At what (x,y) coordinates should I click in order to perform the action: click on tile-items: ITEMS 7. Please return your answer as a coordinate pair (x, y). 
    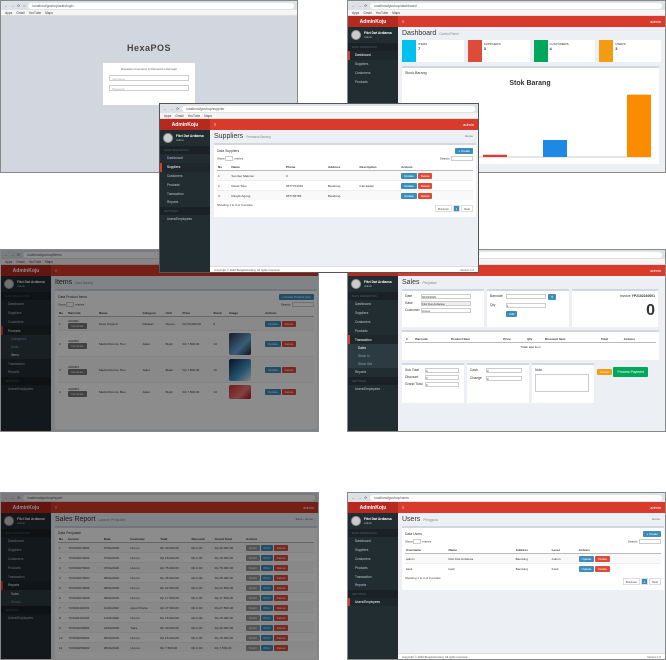
    Looking at the image, I should click on (433, 51).